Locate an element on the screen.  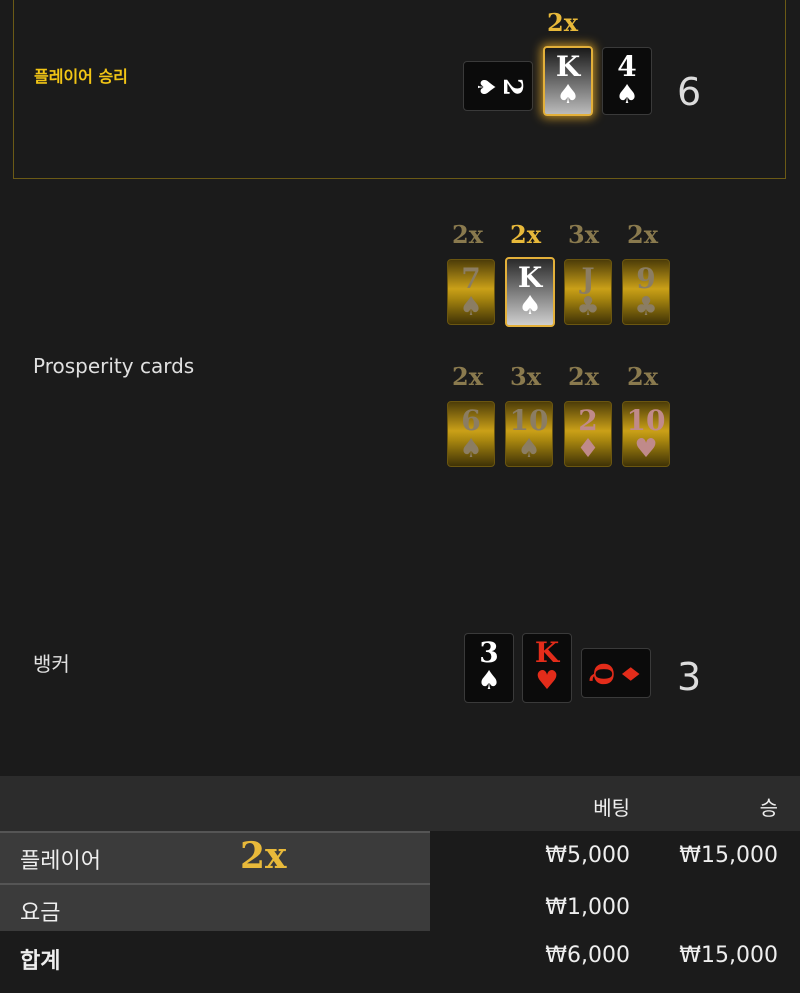
prosperity-card: 10 ♥ is located at coordinates (646, 434).